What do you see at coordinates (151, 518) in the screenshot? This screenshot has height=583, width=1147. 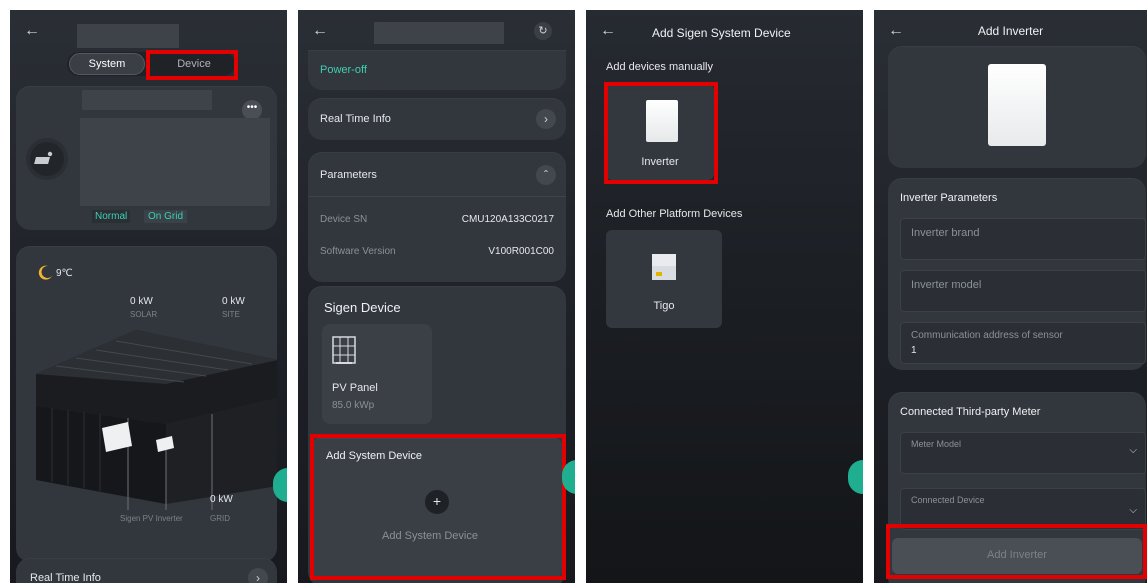 I see `inverter-label: Sigen PV Inverter` at bounding box center [151, 518].